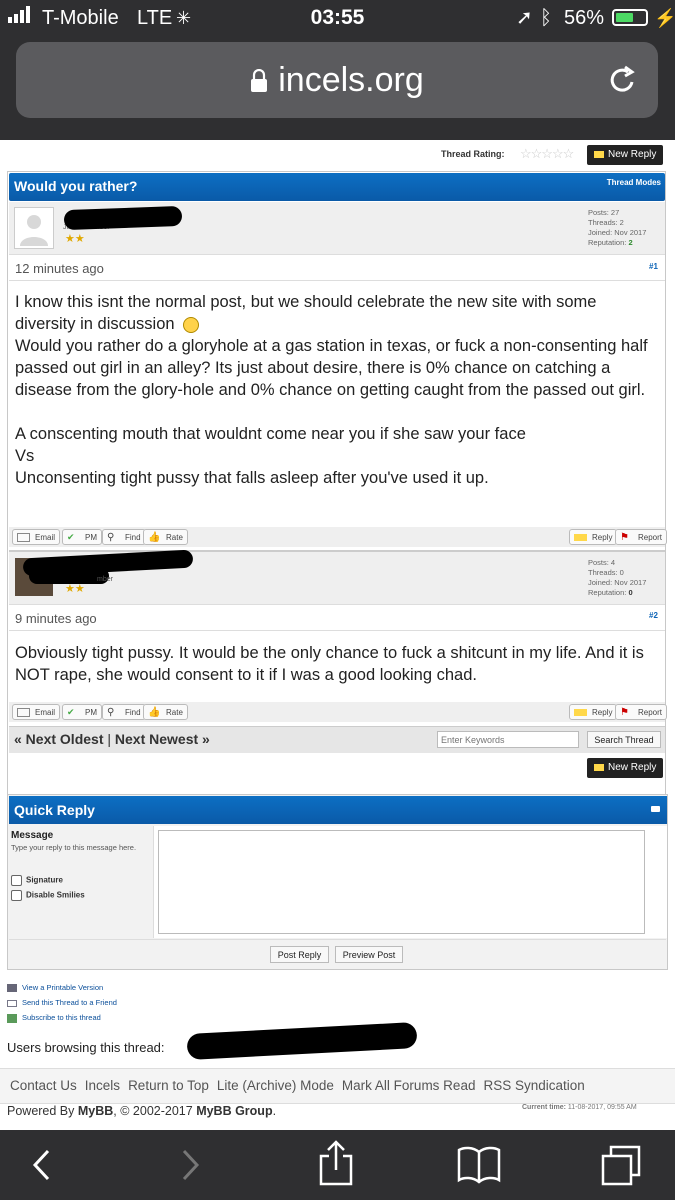  What do you see at coordinates (62, 1017) in the screenshot?
I see `subscribe-link: Subscribe to this thread` at bounding box center [62, 1017].